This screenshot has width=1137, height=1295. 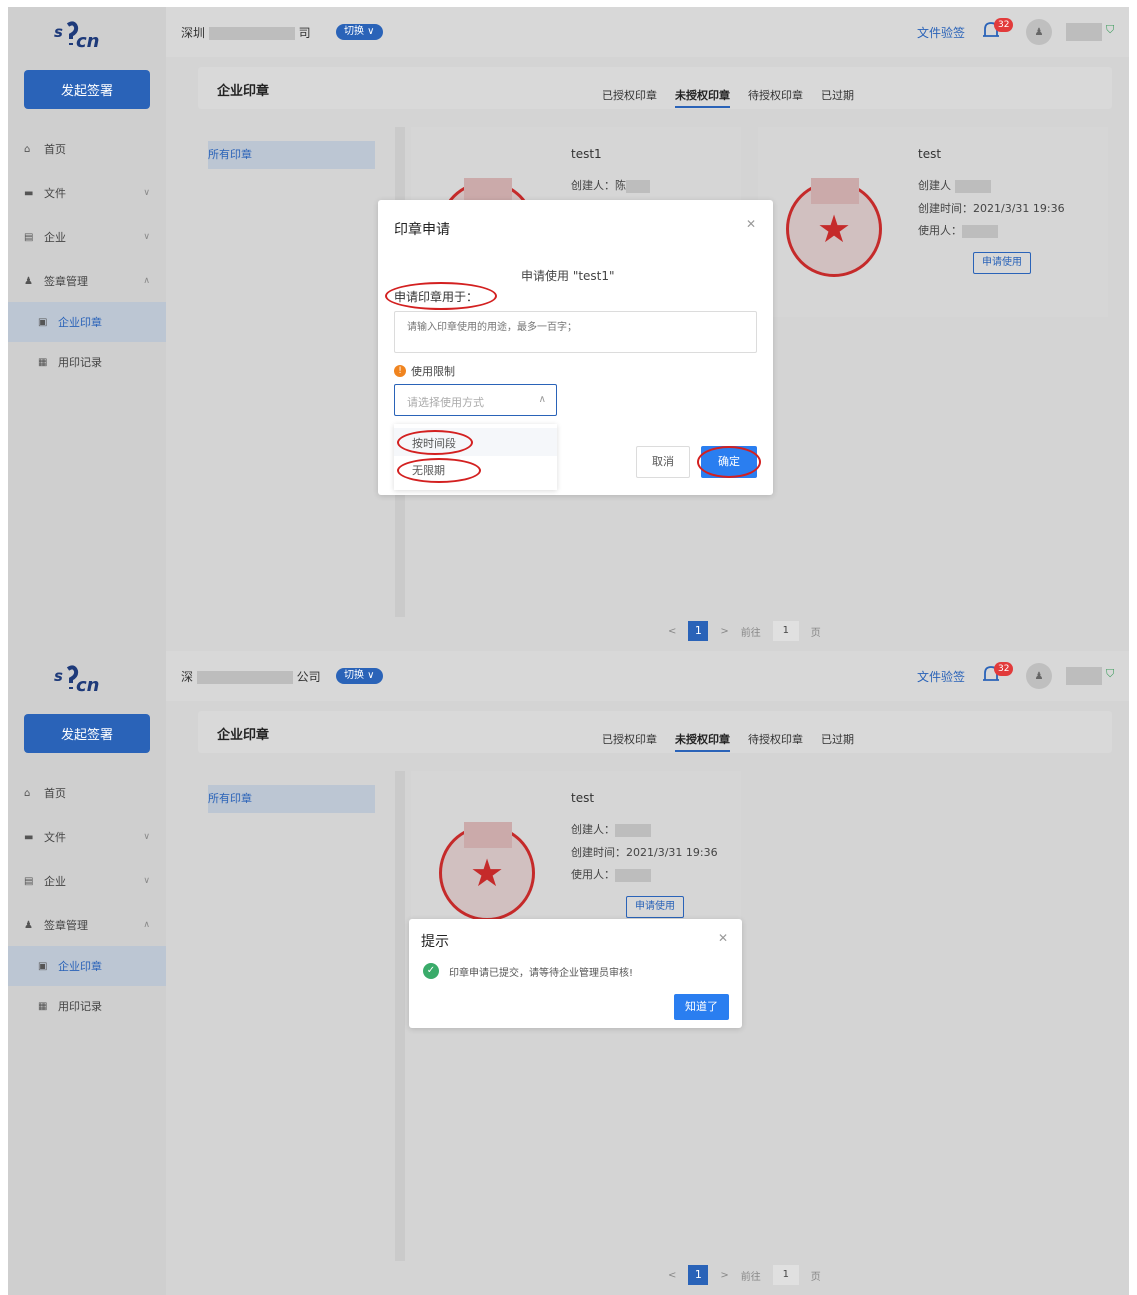 I want to click on building-icon: ▤, so click(x=29, y=237).